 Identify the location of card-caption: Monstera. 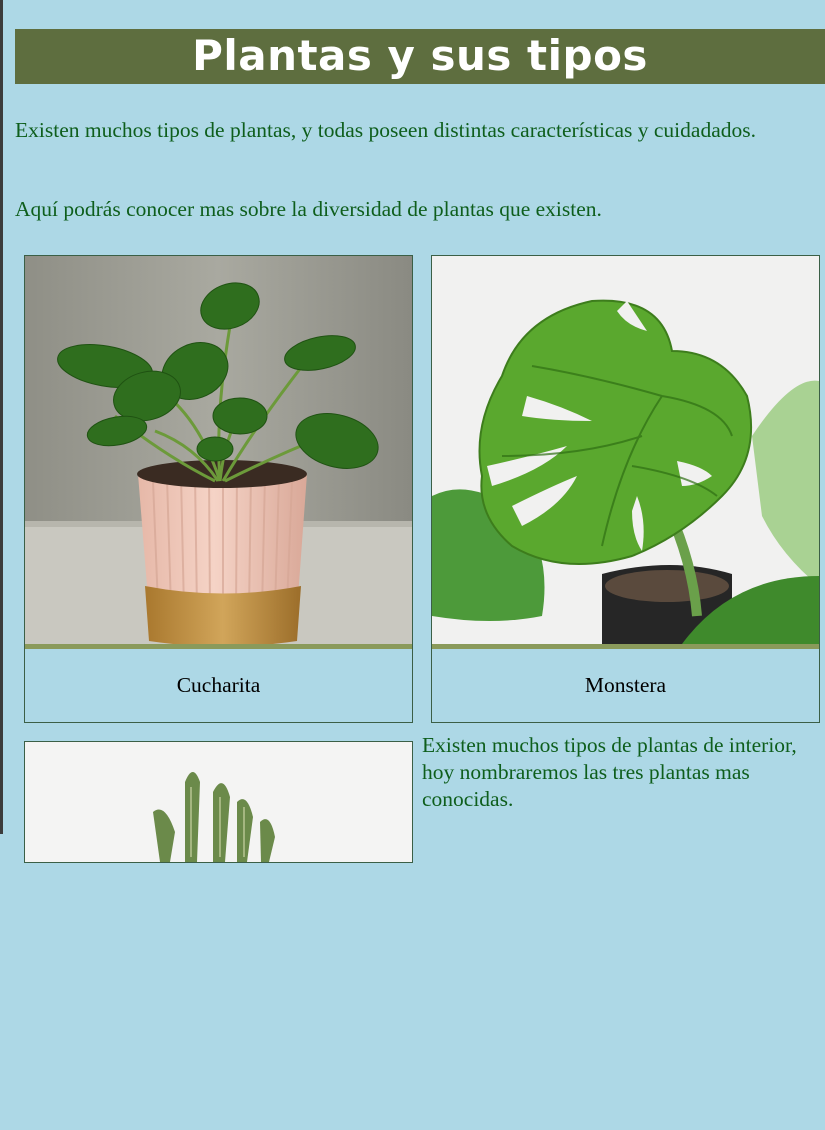
(625, 685).